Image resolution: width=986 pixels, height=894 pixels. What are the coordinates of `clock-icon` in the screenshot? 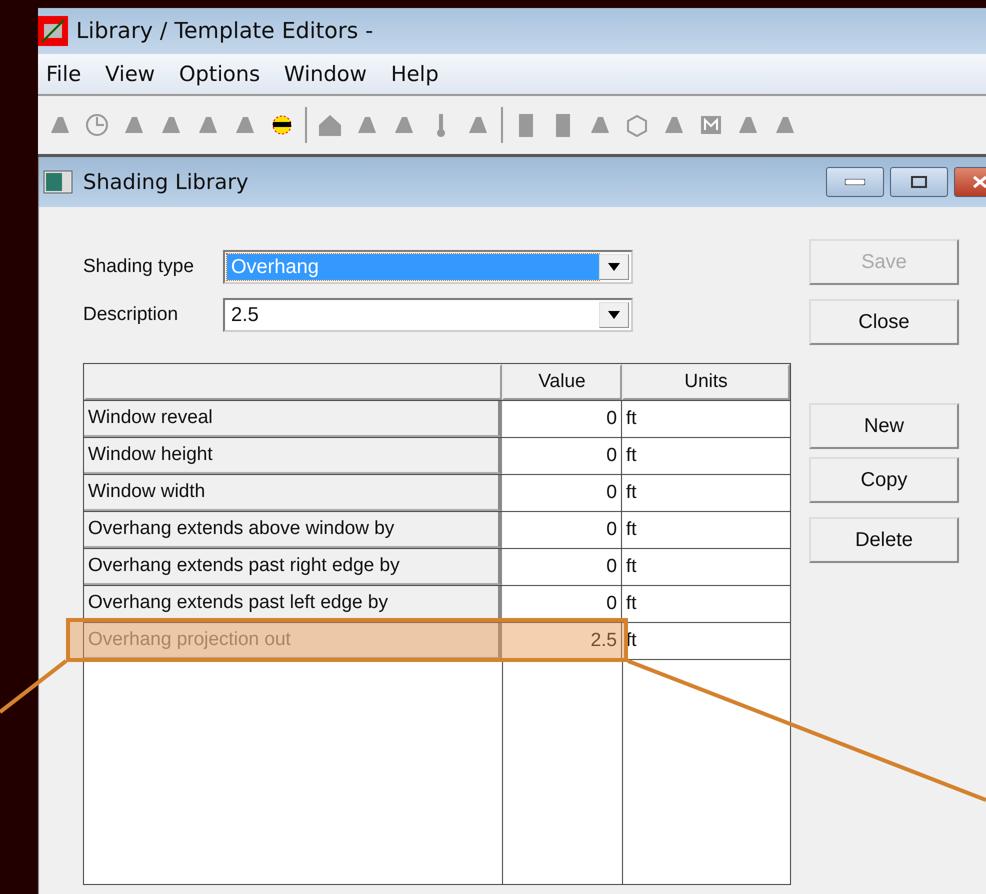 It's located at (97, 125).